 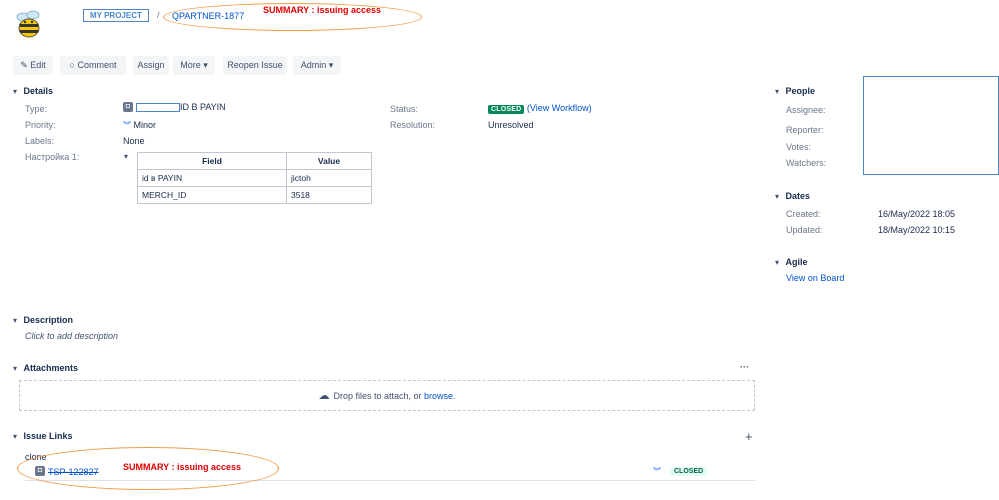 I want to click on status-value: CLOSED (View Workflow), so click(x=540, y=108).